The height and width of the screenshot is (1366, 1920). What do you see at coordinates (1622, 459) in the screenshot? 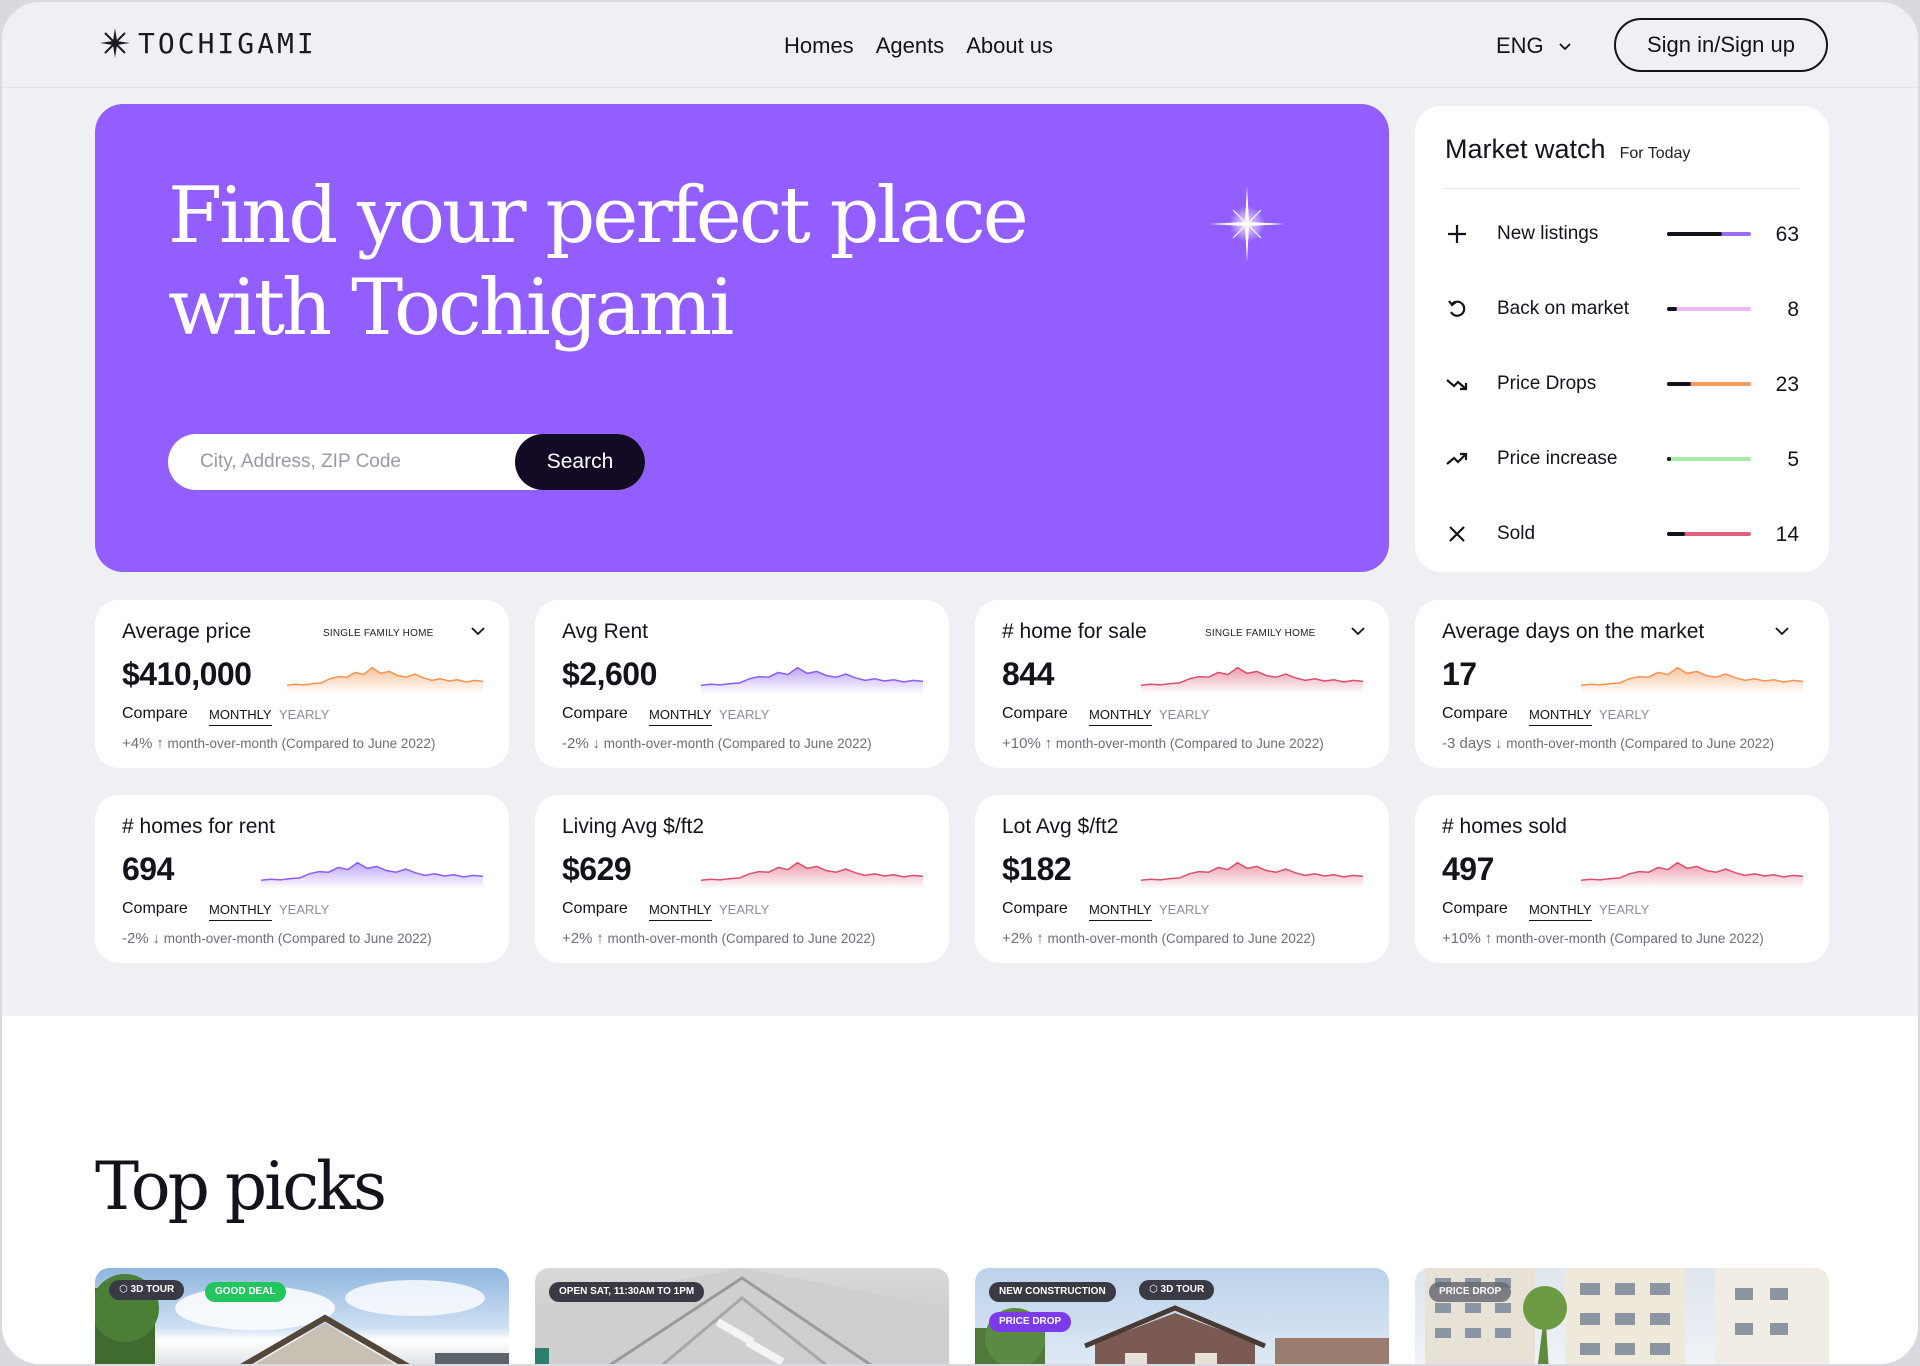
I see `market-row-price-increase: Price increase 5` at bounding box center [1622, 459].